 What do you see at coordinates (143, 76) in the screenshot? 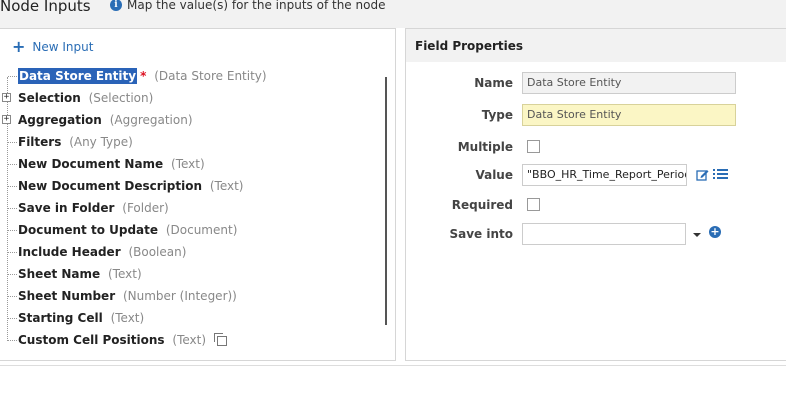
I see `required-marker: *` at bounding box center [143, 76].